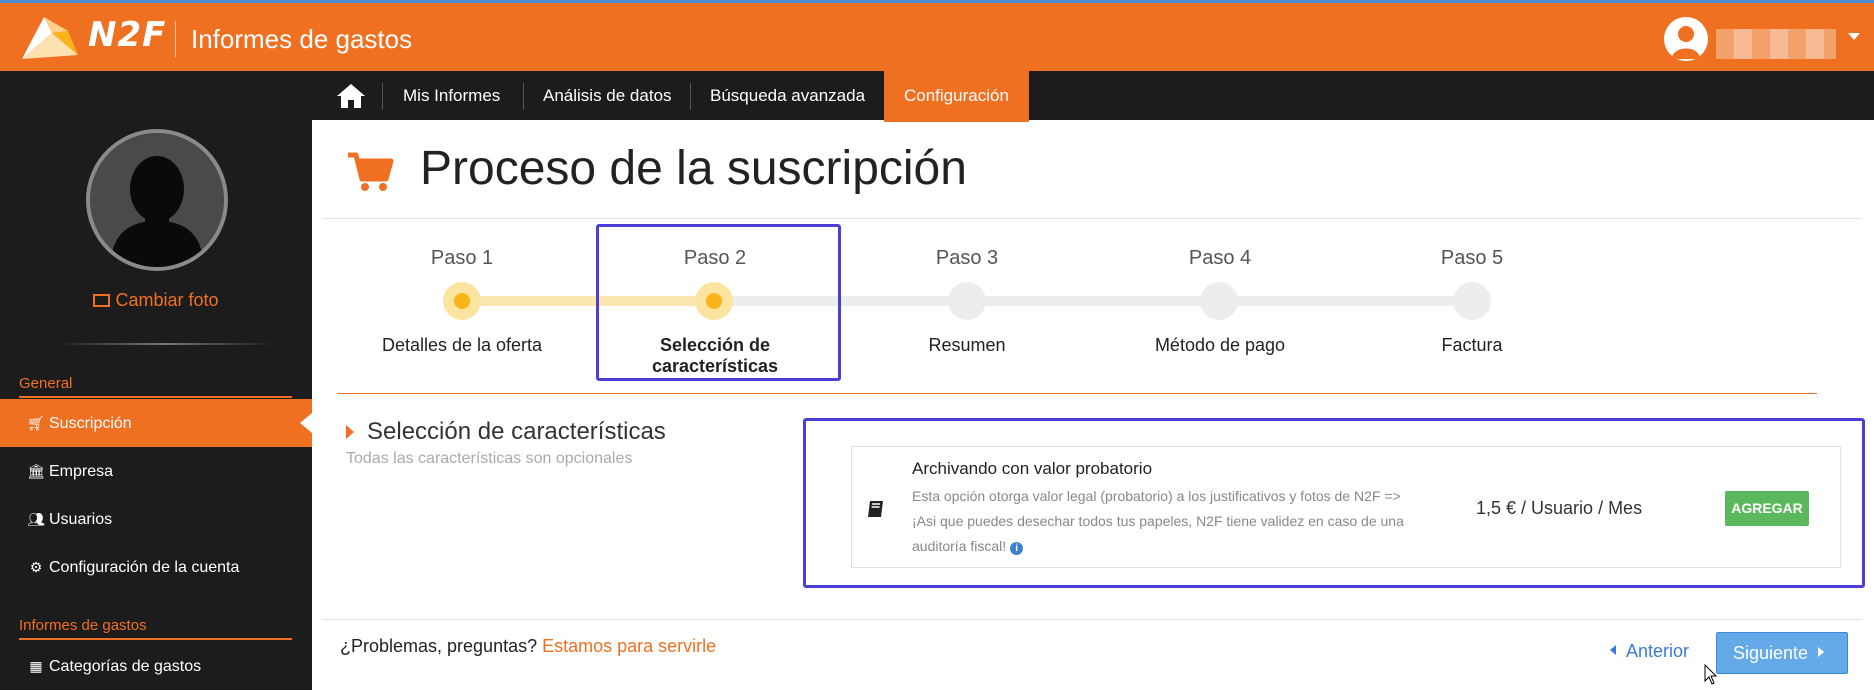 The height and width of the screenshot is (691, 1874). What do you see at coordinates (125, 666) in the screenshot?
I see `sidebar-item-label: Categorías de gastos` at bounding box center [125, 666].